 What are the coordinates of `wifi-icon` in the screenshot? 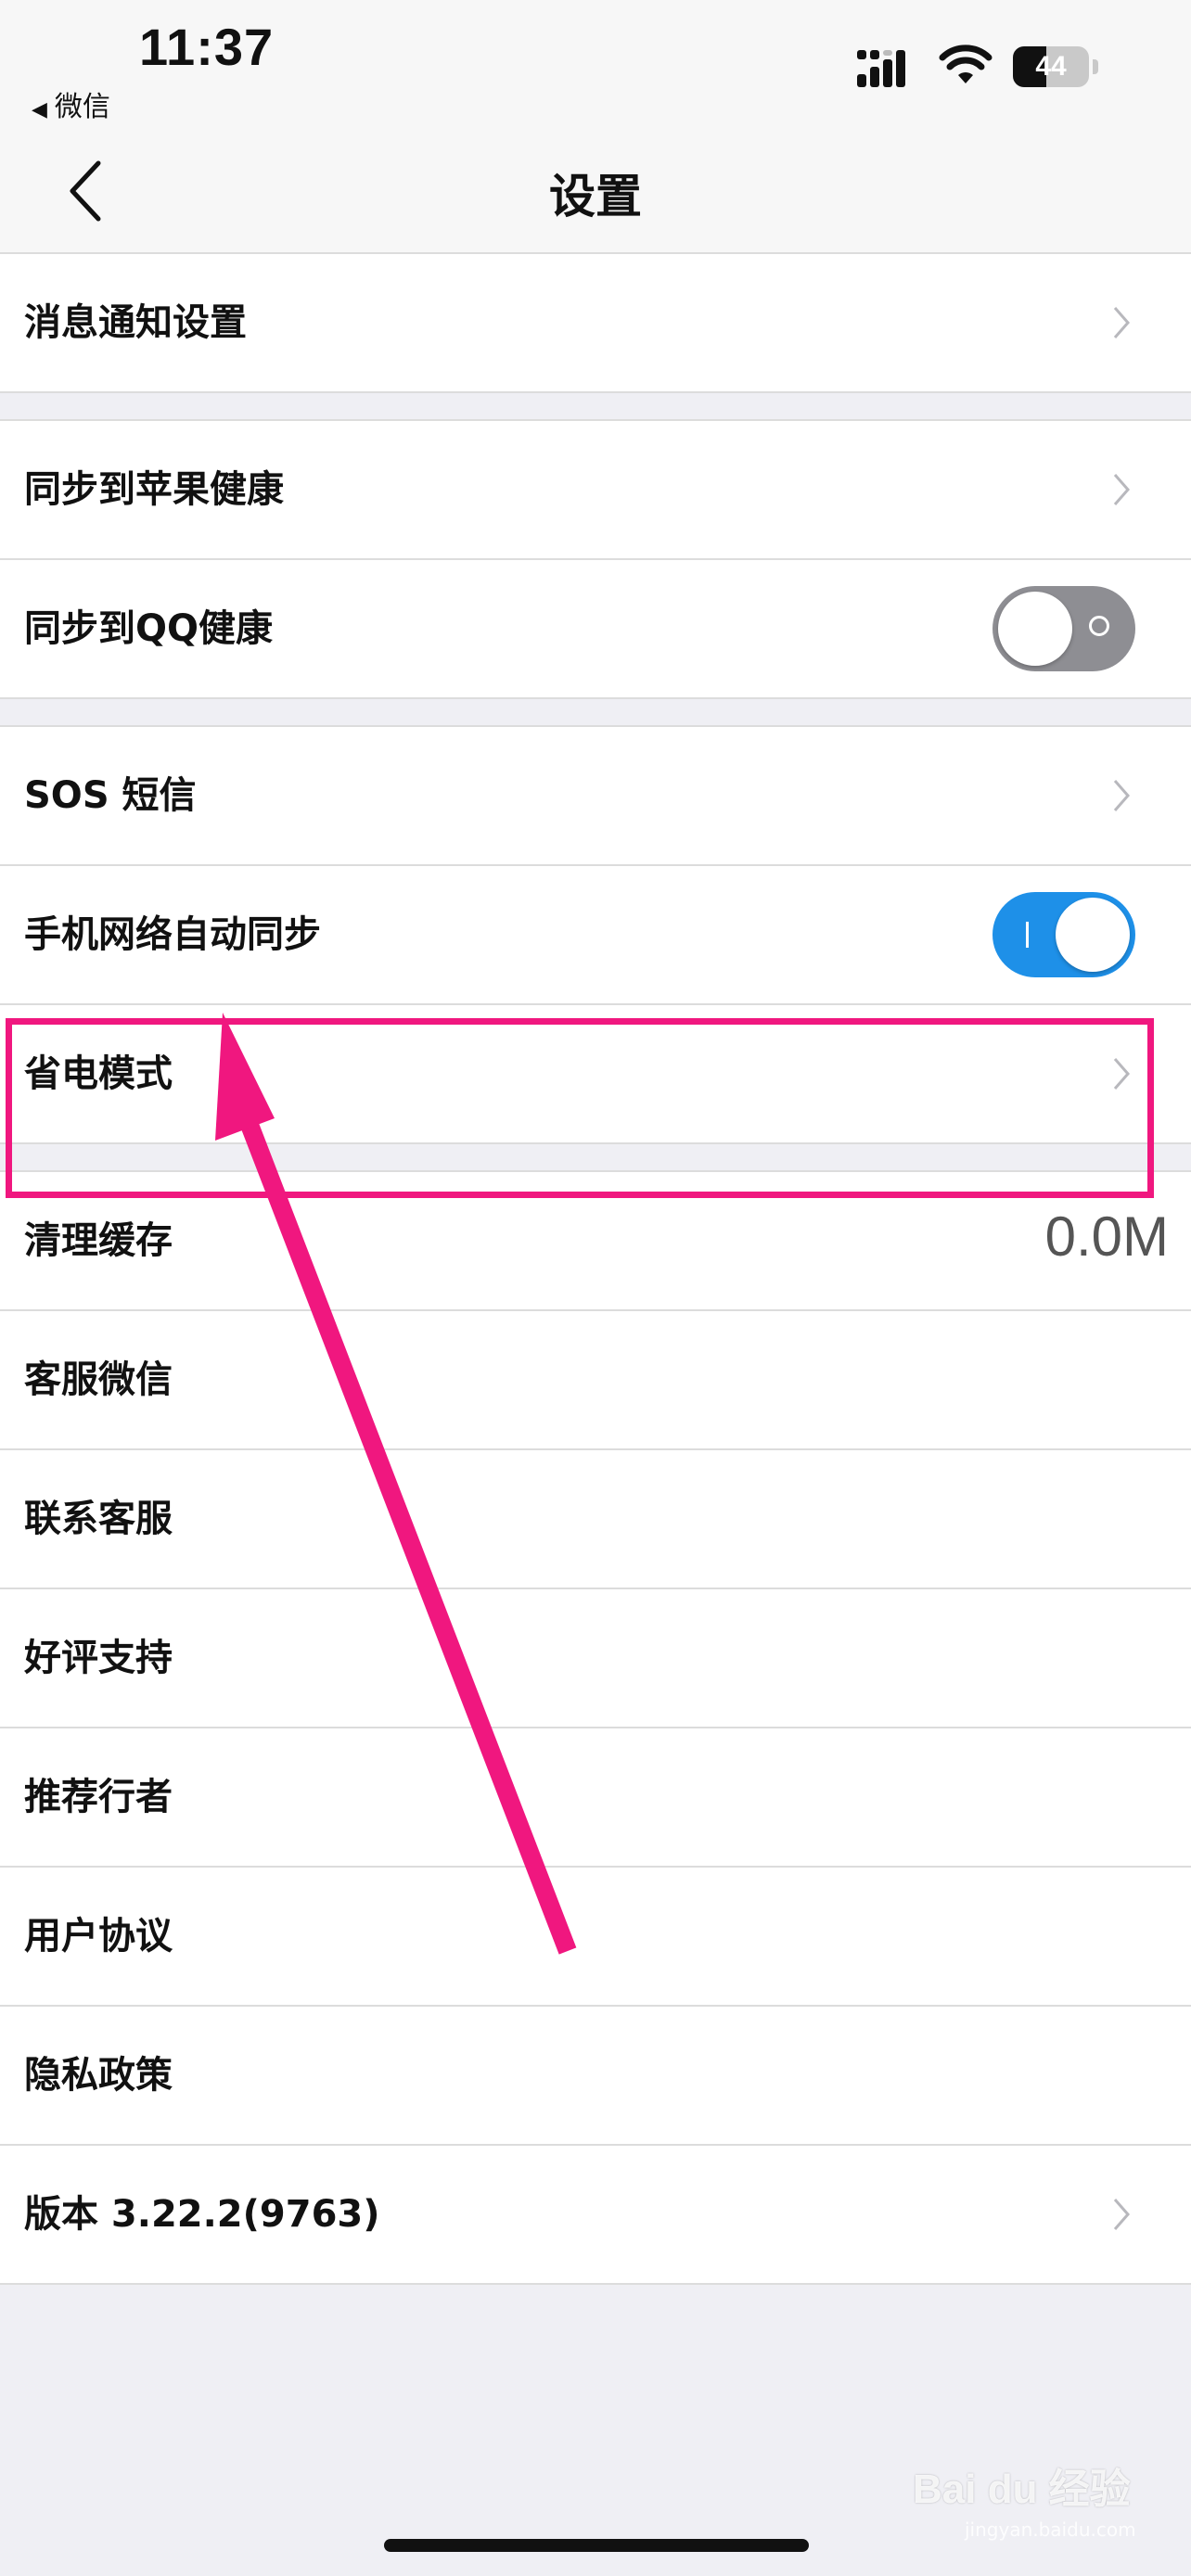 It's located at (966, 64).